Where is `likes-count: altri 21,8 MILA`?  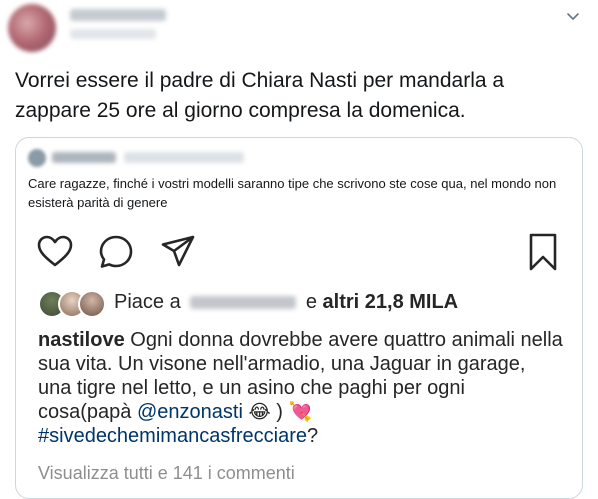 likes-count: altri 21,8 MILA is located at coordinates (390, 302).